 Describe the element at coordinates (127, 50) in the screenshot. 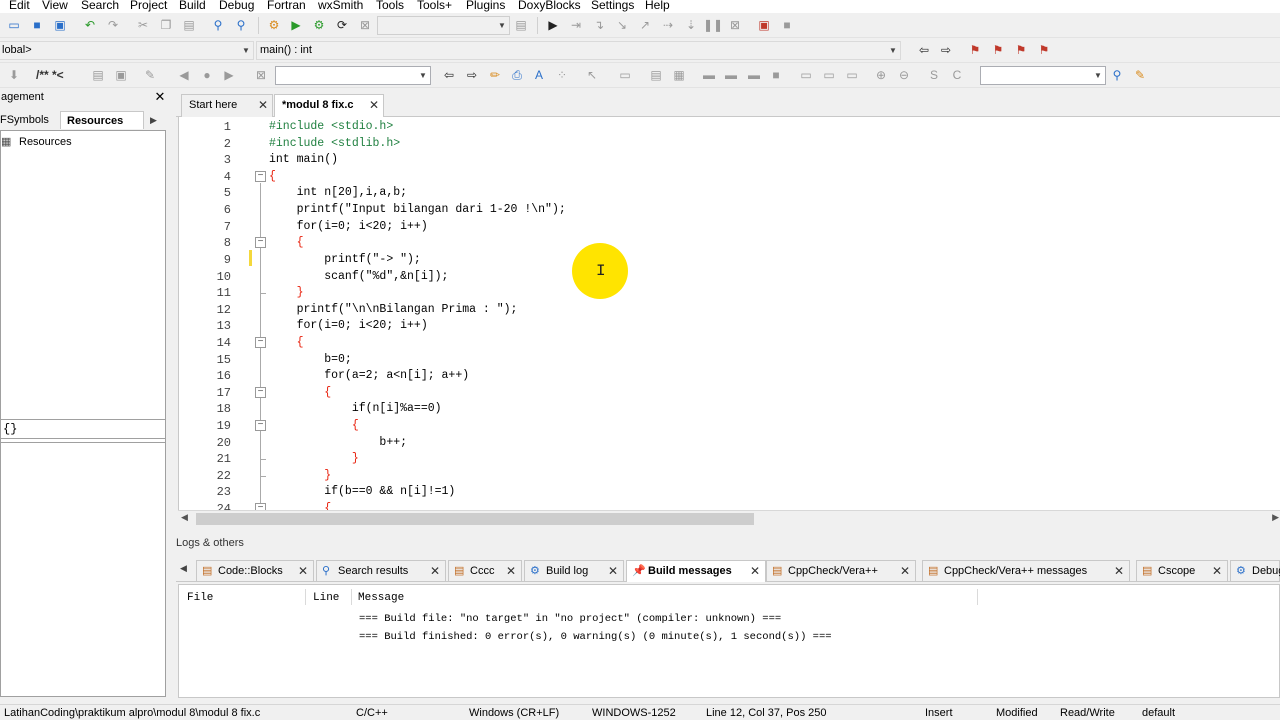

I see `scope-select: lobal> ▼` at that location.